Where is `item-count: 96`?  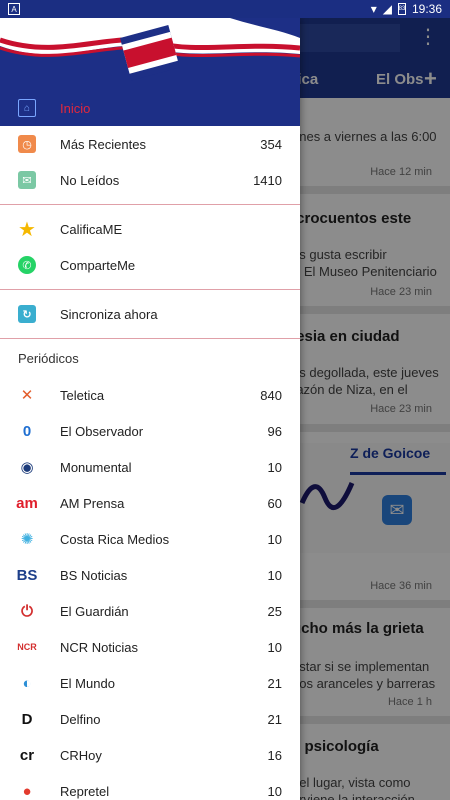 item-count: 96 is located at coordinates (274, 431).